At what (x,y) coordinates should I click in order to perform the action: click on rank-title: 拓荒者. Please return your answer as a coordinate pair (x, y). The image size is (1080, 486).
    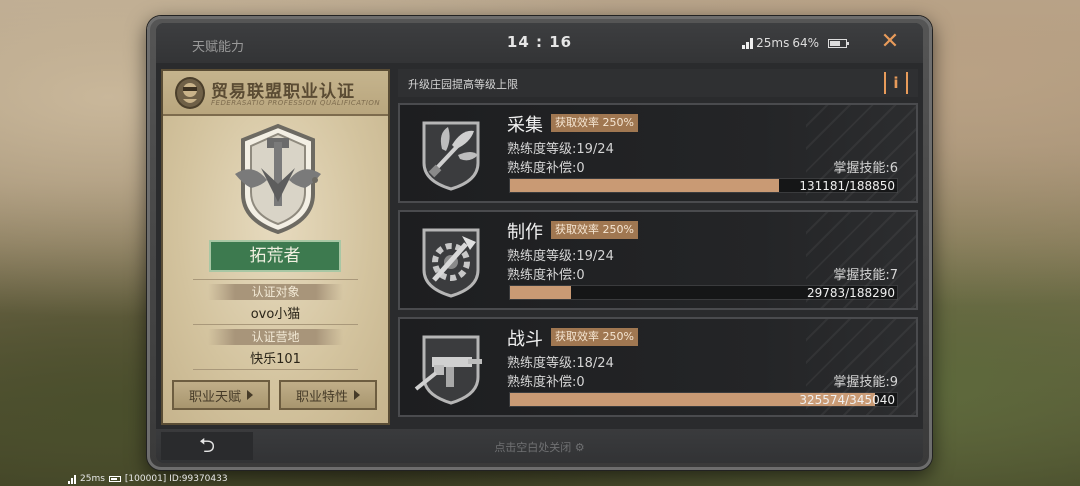
    Looking at the image, I should click on (275, 256).